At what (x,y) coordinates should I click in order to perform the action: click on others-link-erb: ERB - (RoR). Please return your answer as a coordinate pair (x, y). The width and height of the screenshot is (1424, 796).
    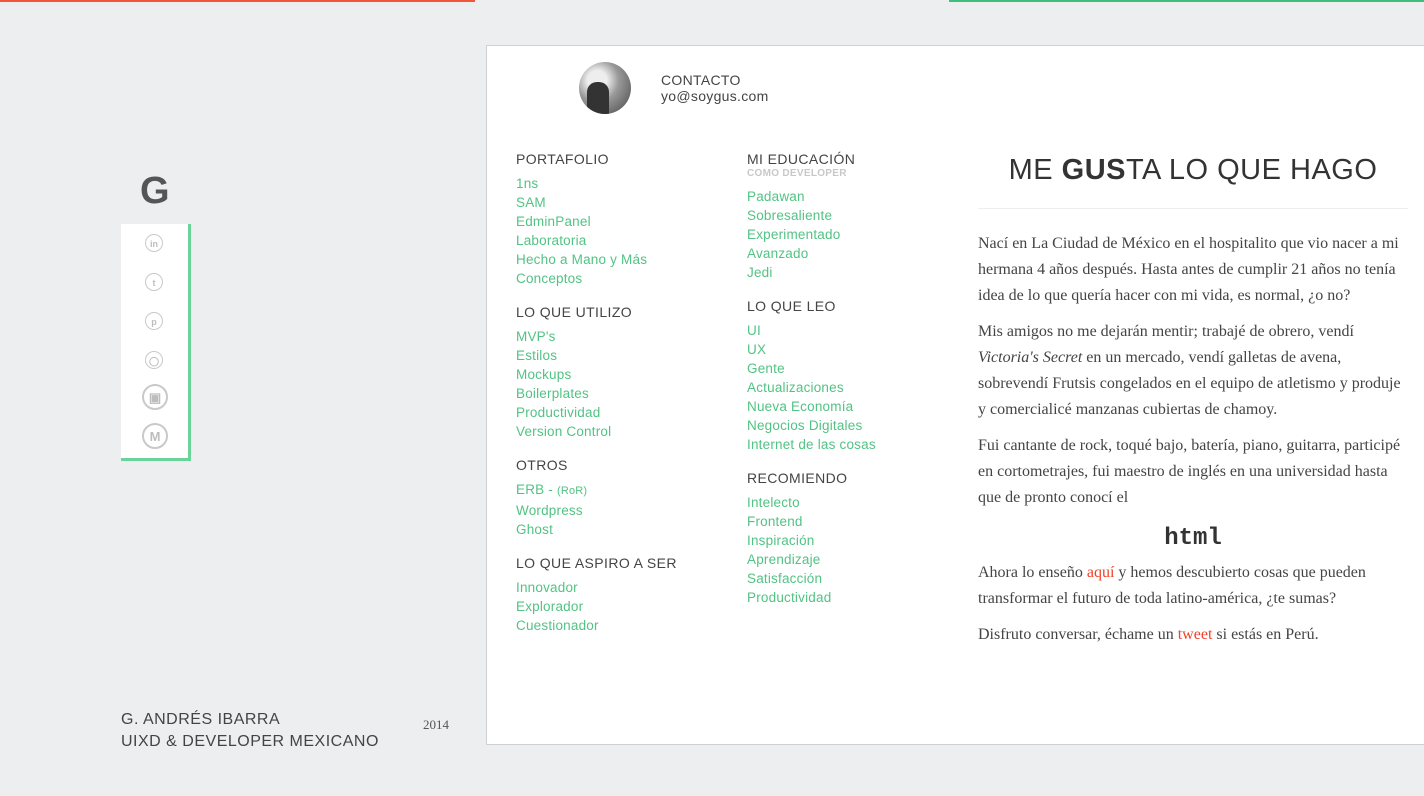
    Looking at the image, I should click on (626, 490).